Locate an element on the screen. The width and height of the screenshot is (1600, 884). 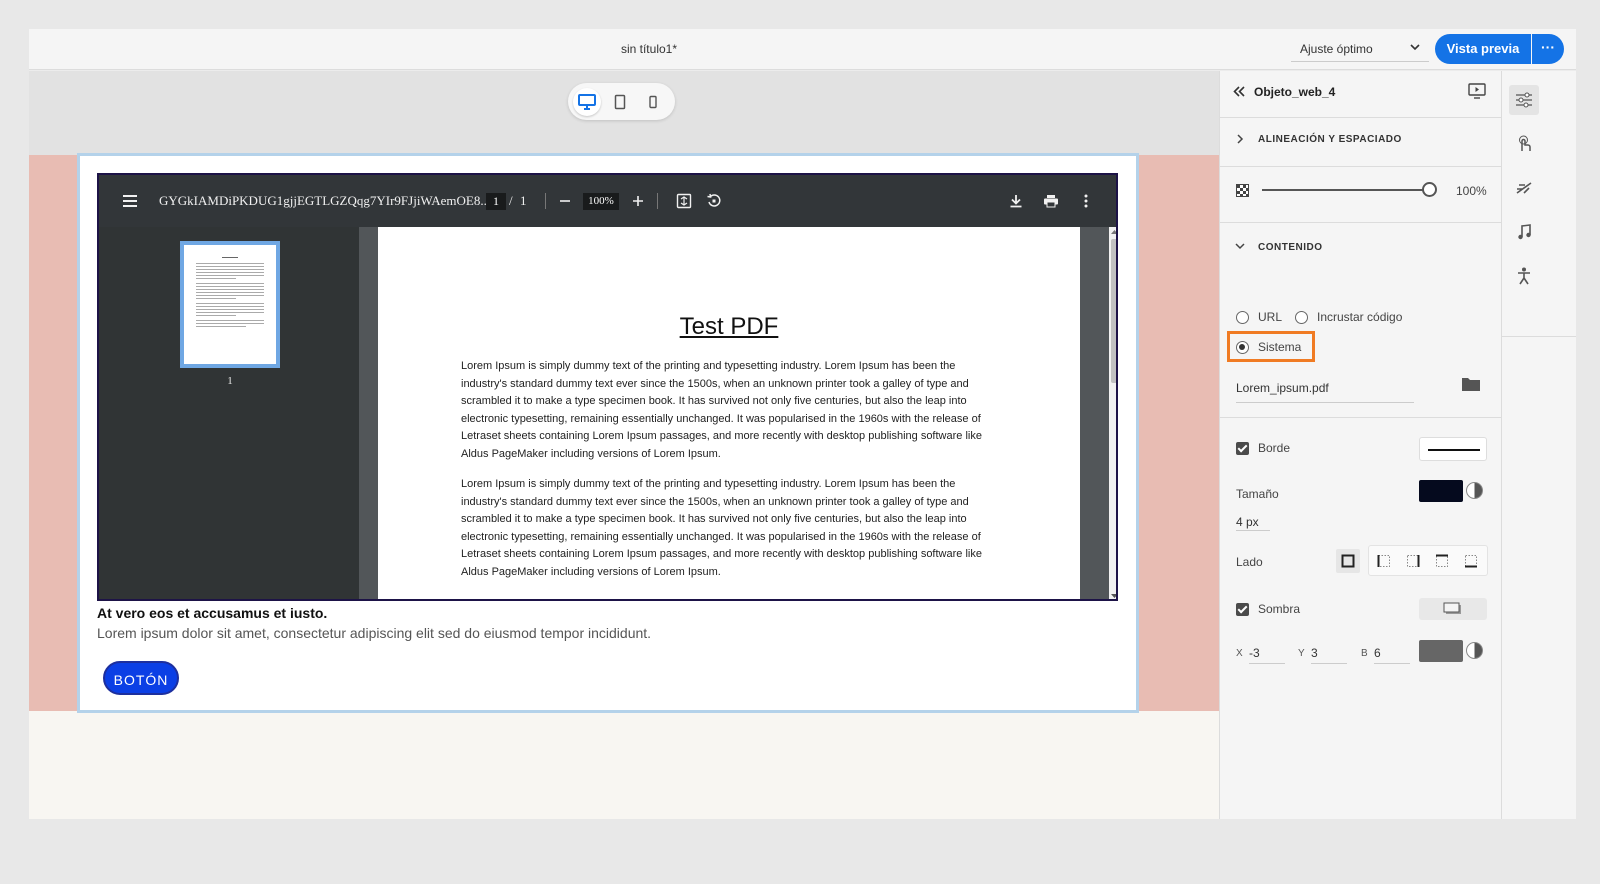
device-switcher is located at coordinates (621, 101).